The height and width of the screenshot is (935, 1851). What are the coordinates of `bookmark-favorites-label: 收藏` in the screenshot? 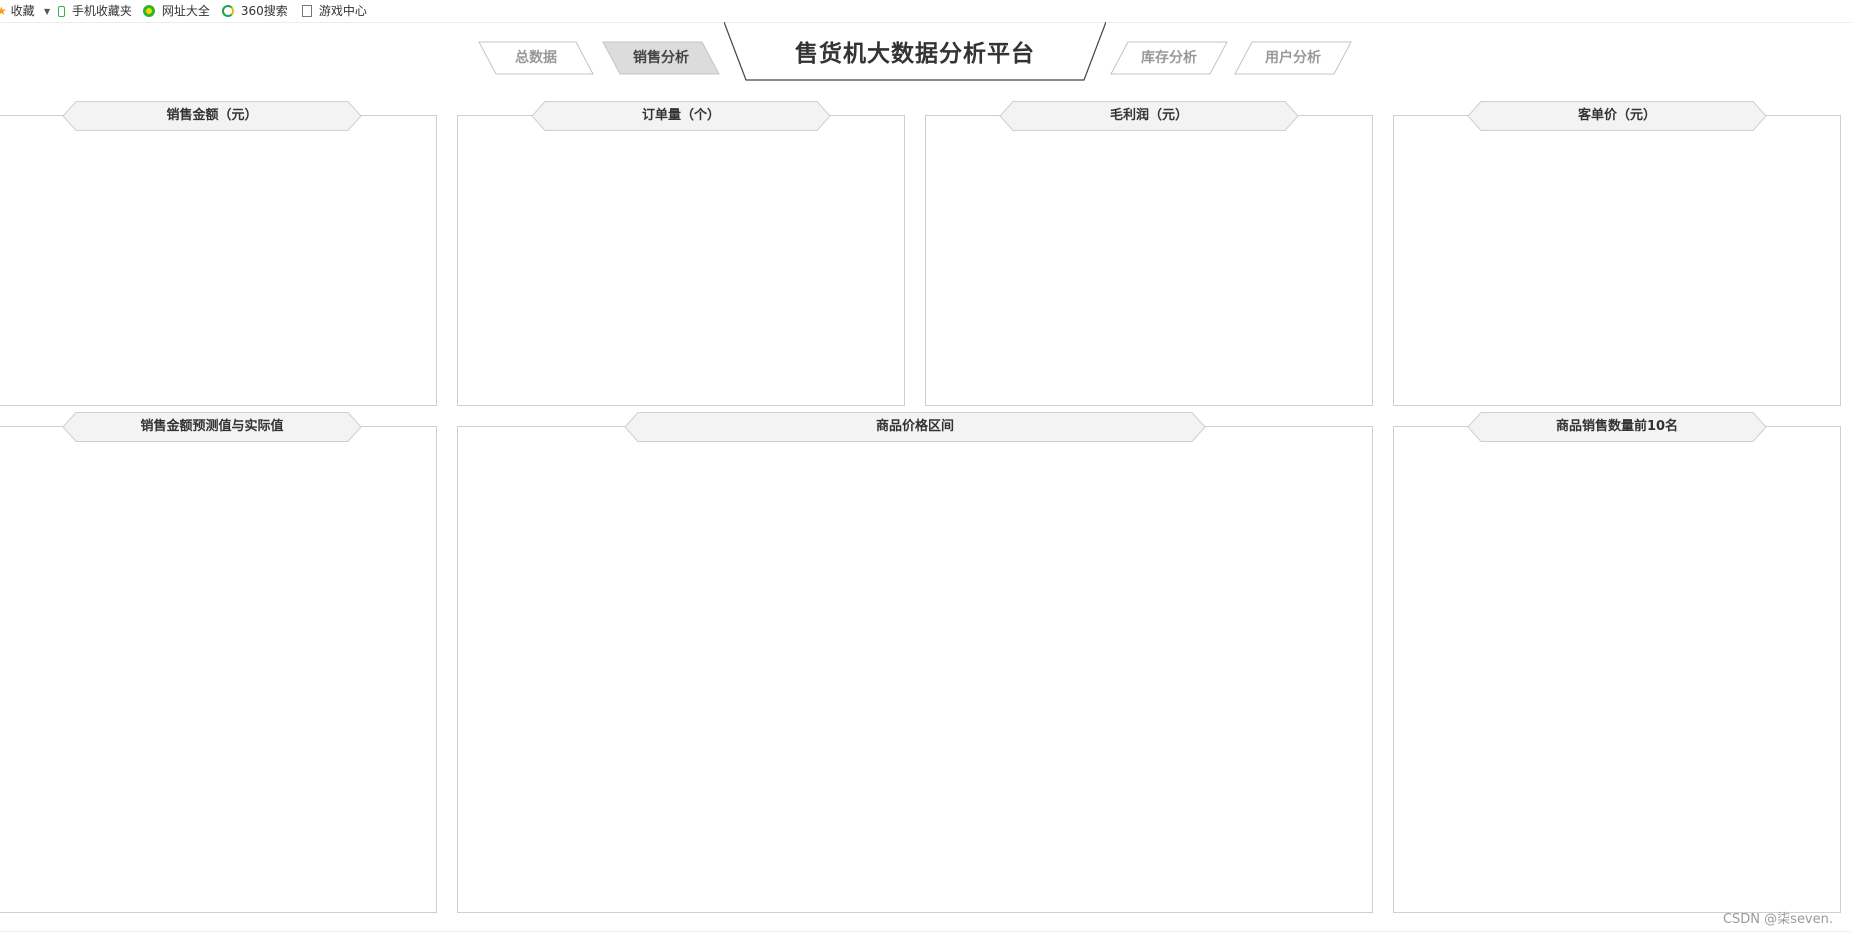 It's located at (22, 11).